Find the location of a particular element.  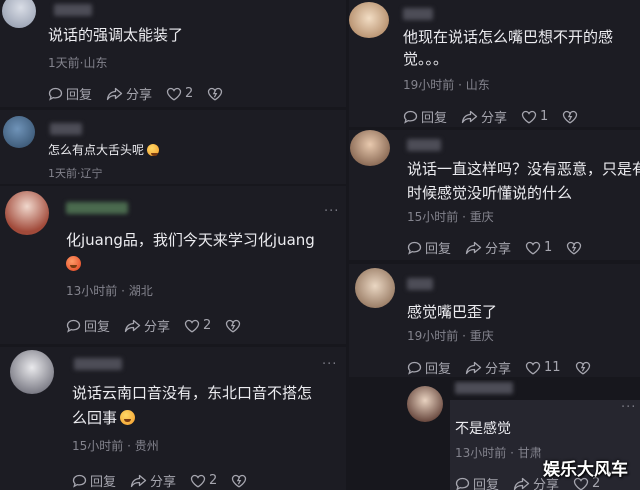

comment-location: 山东 is located at coordinates (477, 85).